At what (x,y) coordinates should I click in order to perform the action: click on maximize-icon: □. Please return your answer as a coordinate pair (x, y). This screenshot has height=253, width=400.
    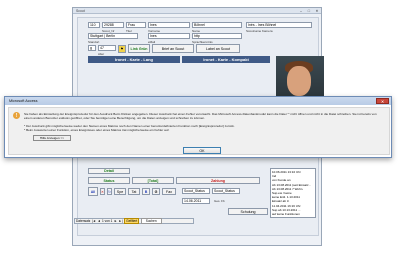
    Looking at the image, I should click on (309, 10).